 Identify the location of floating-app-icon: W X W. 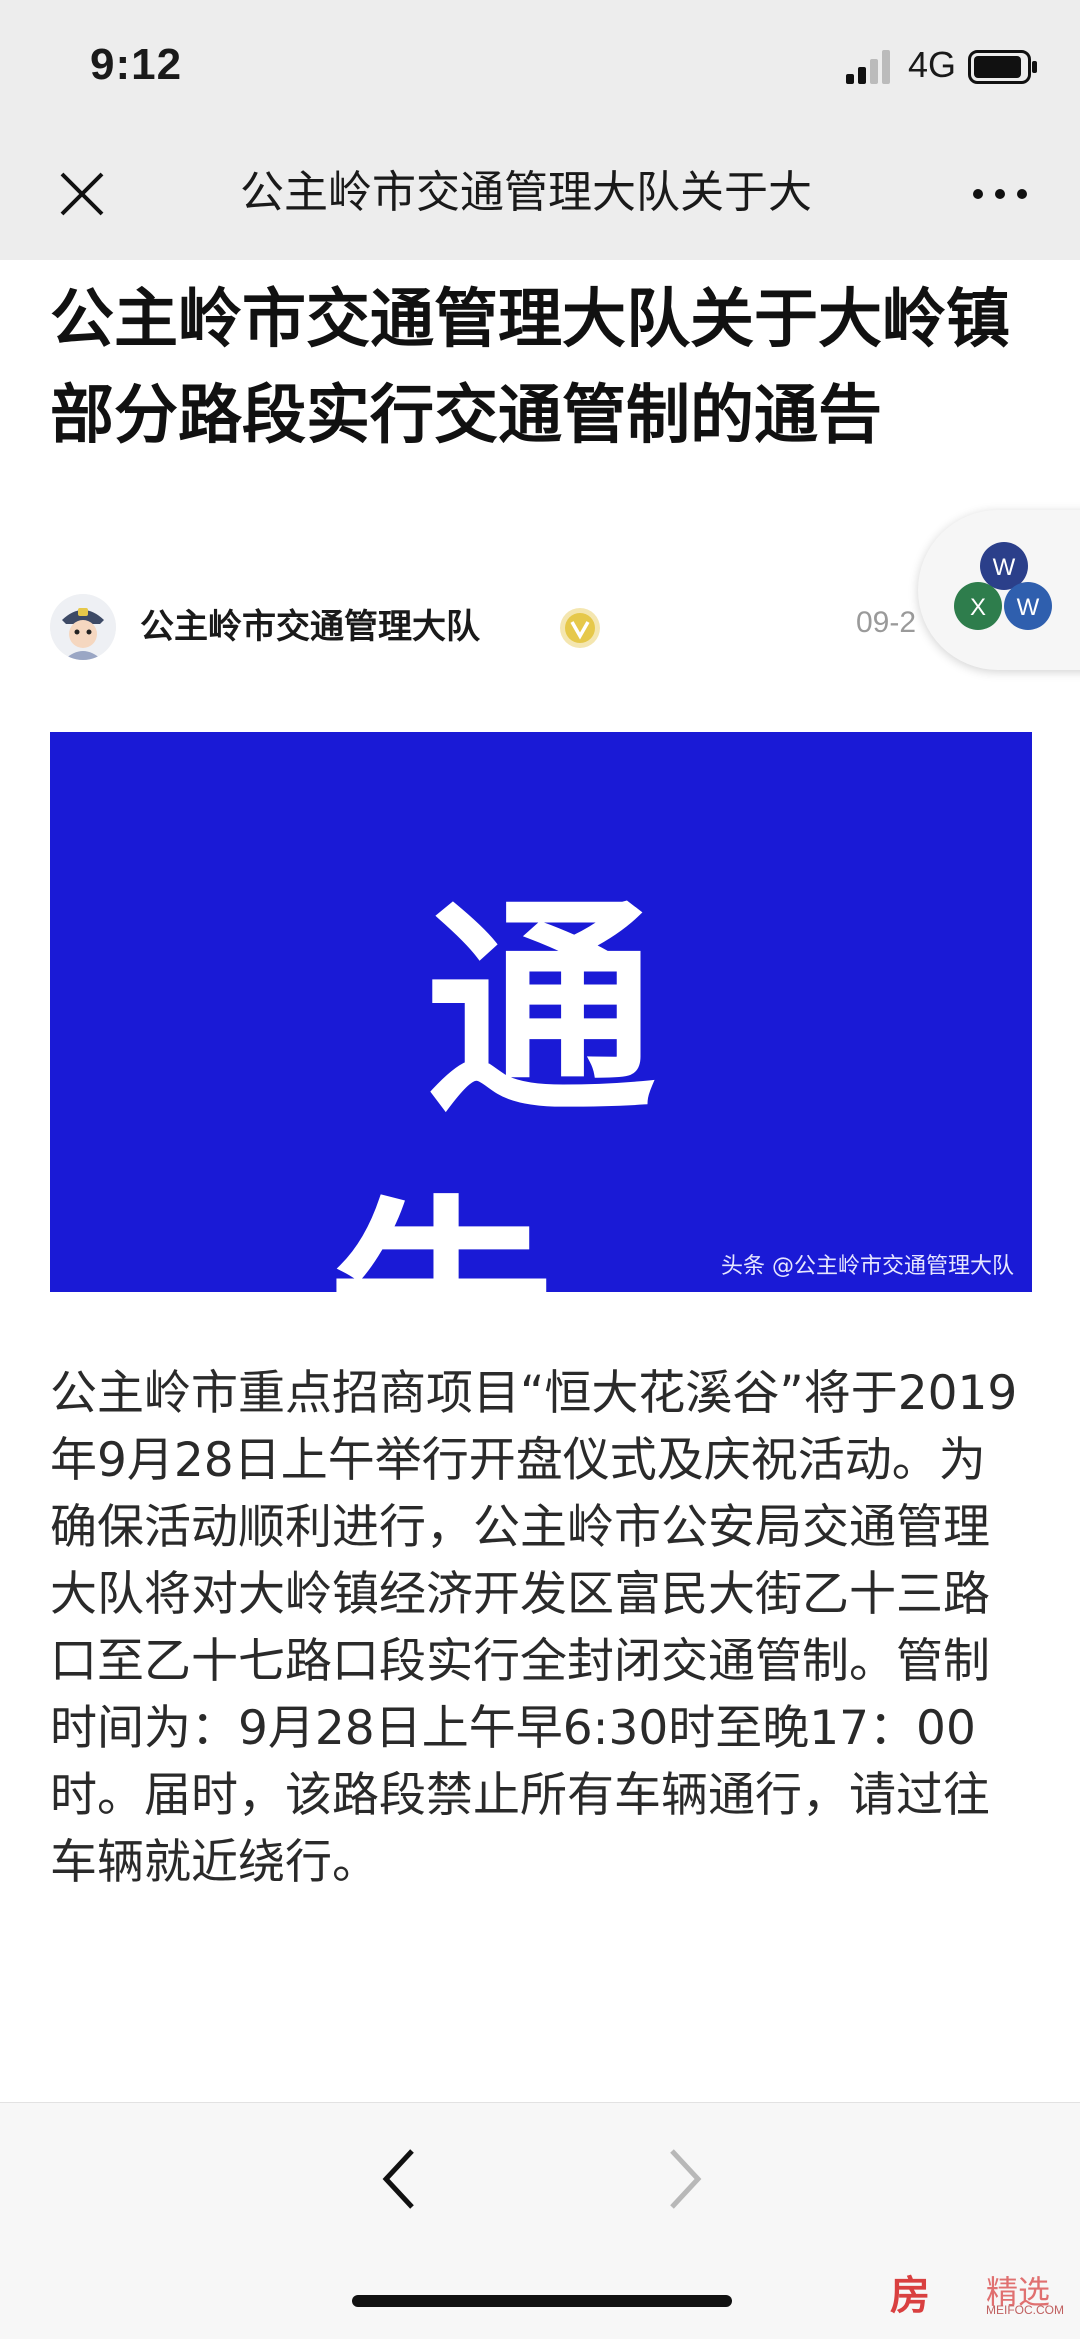
(1003, 586).